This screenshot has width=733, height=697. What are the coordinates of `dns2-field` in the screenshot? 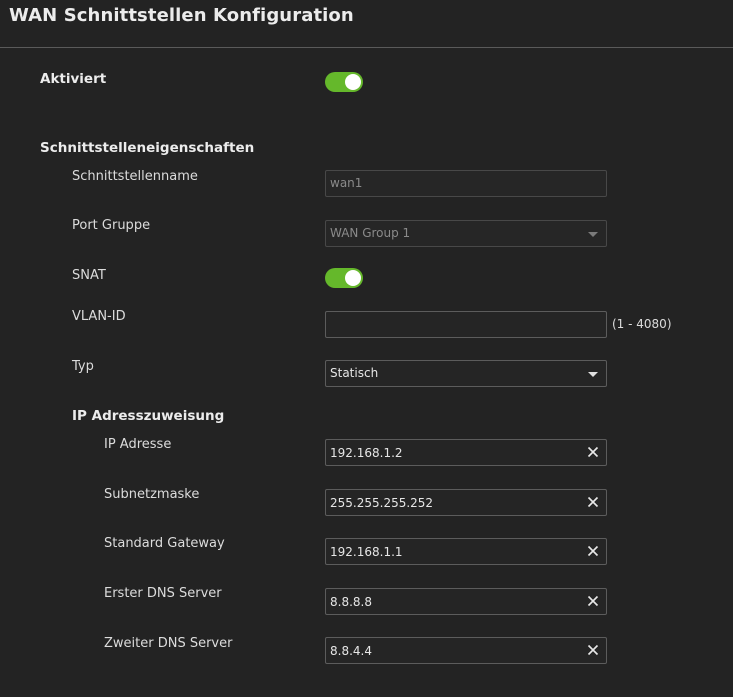 It's located at (466, 650).